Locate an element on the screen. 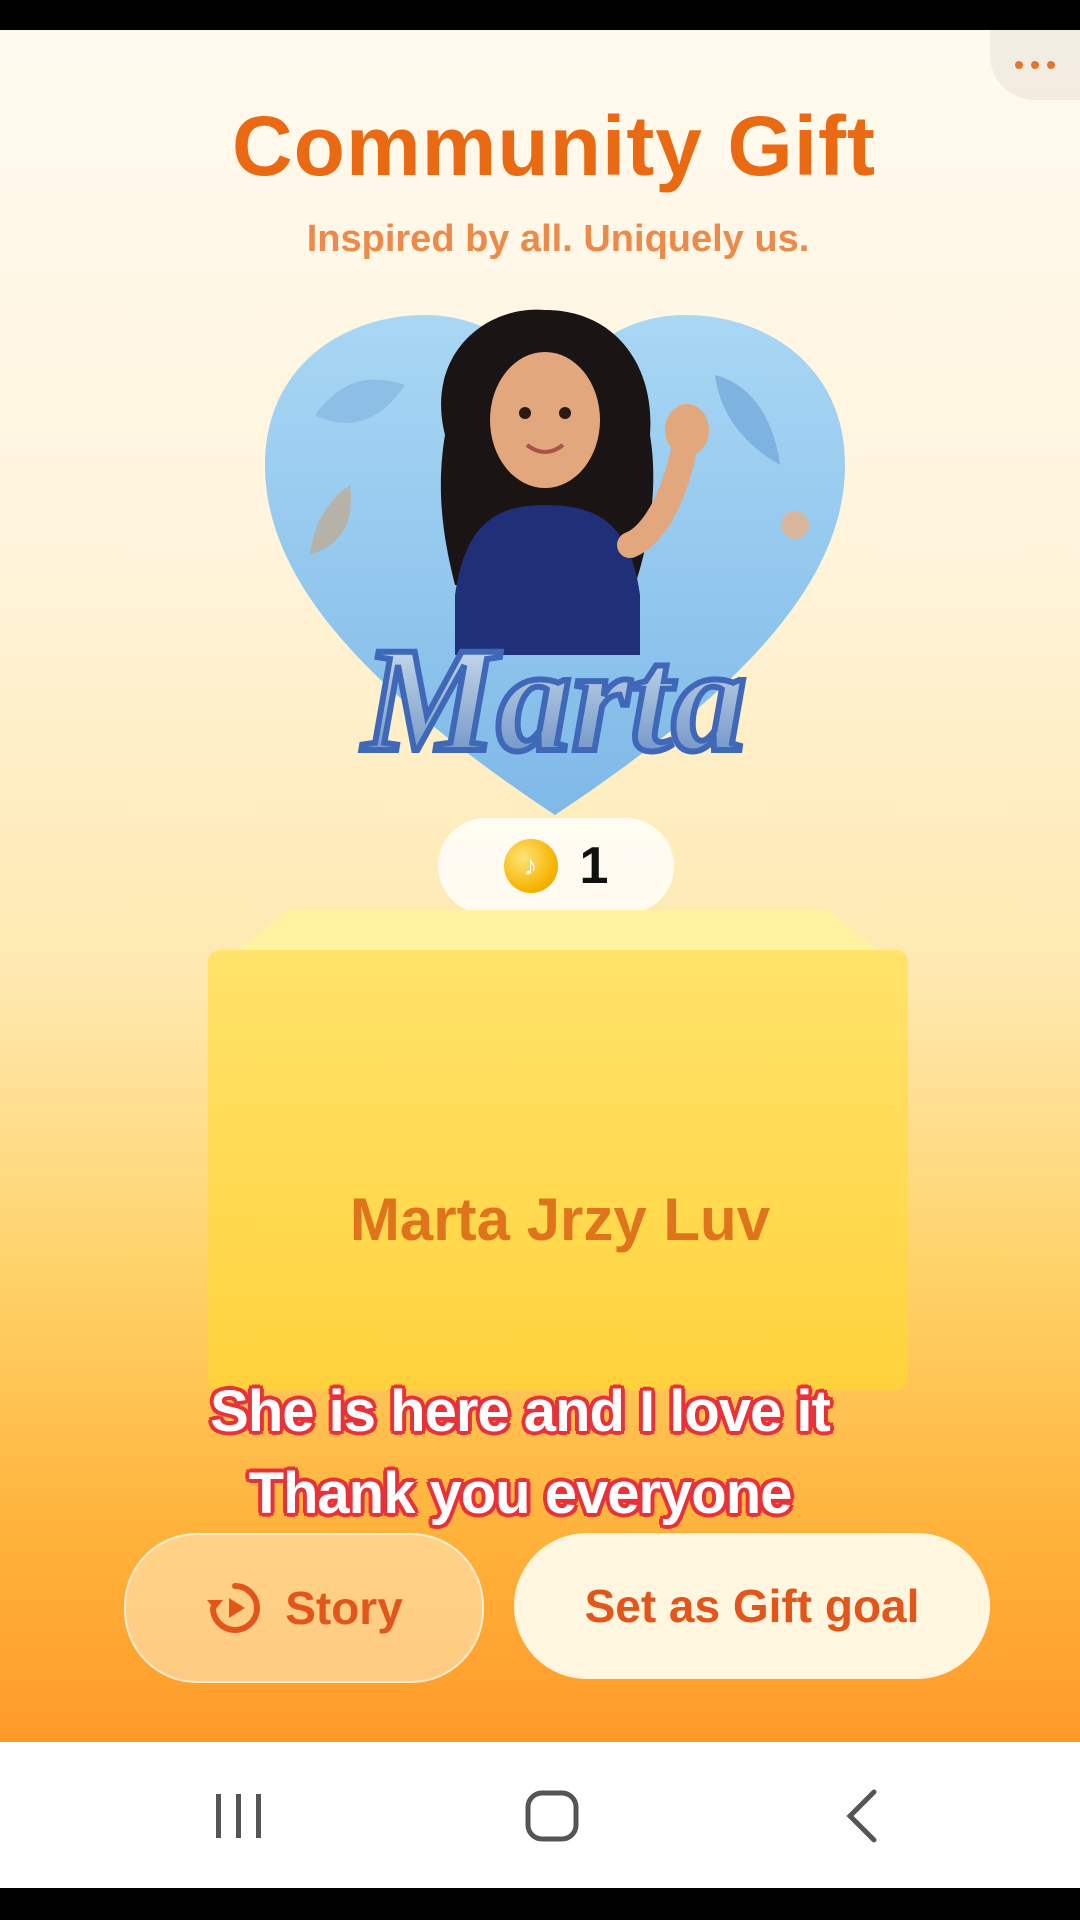  set-gift-goal-label: Set as Gift goal is located at coordinates (752, 1606).